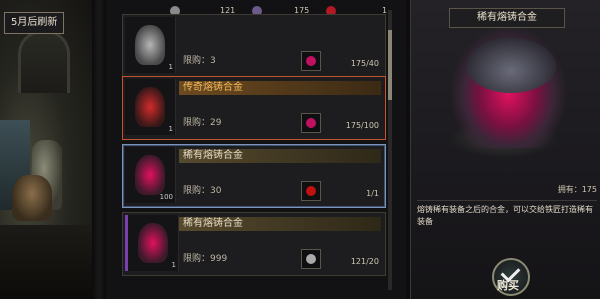 This screenshot has height=299, width=600. What do you see at coordinates (99, 149) in the screenshot?
I see `column-divider` at bounding box center [99, 149].